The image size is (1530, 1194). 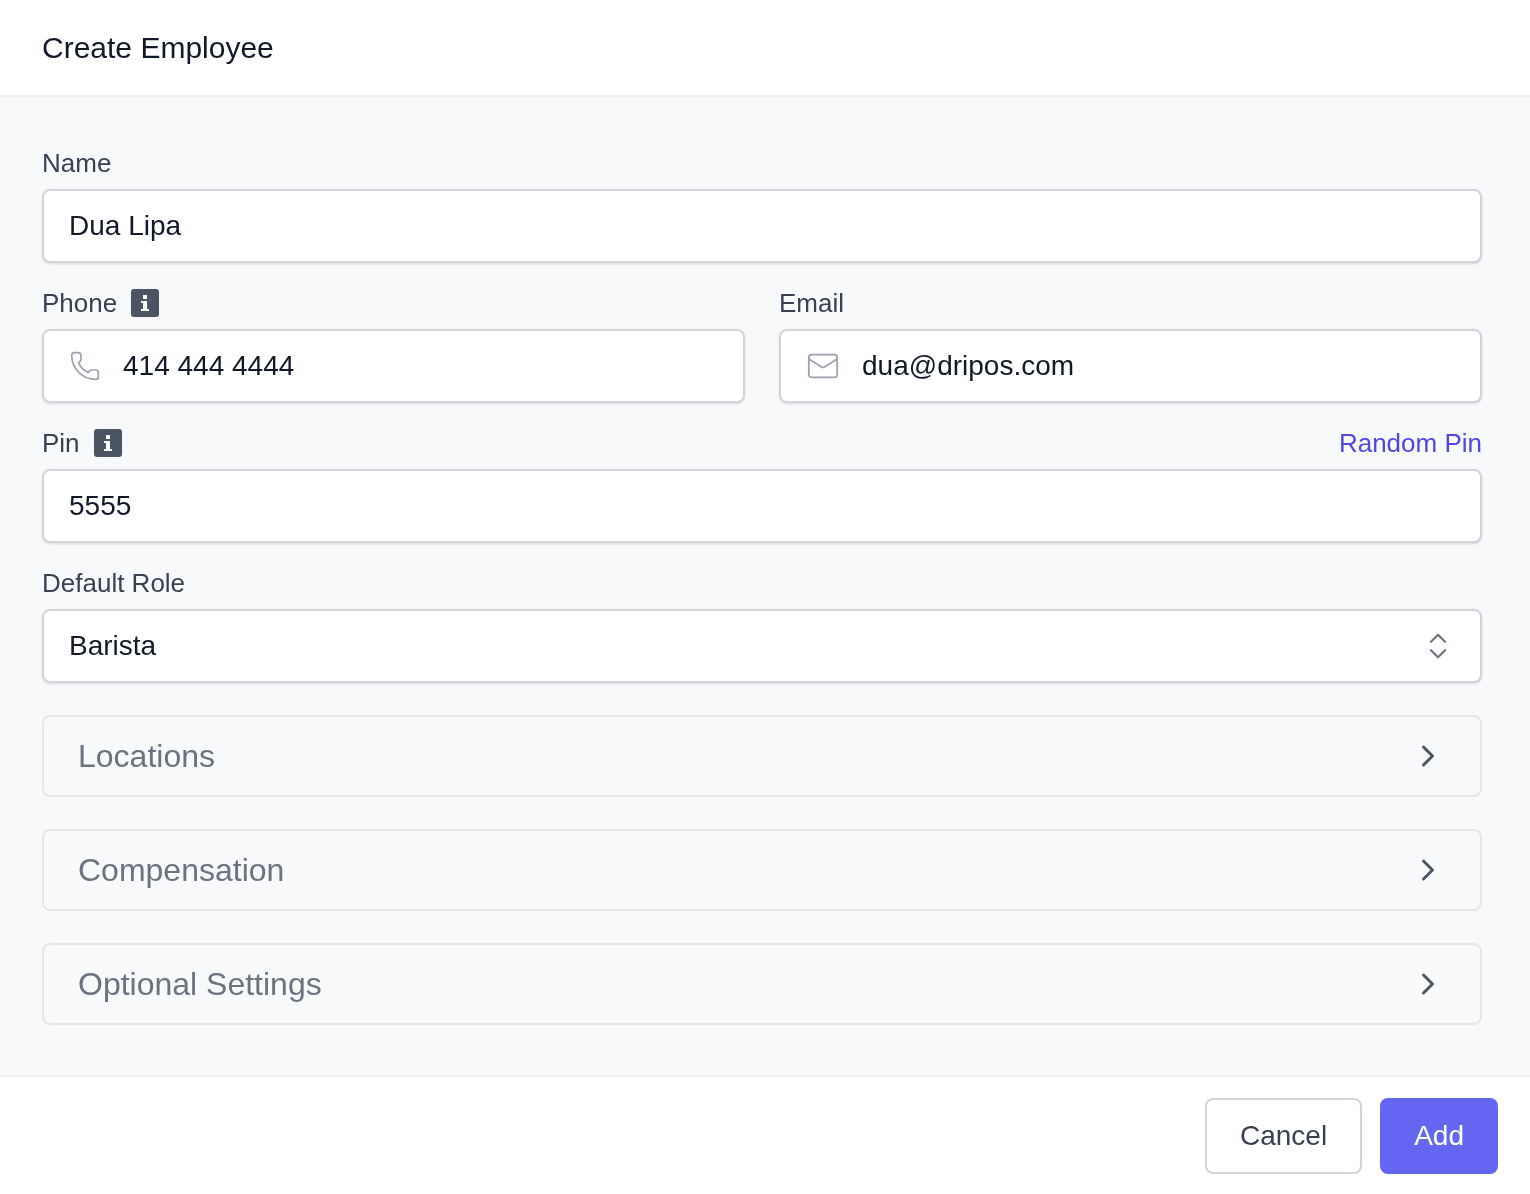 I want to click on random-pin-link: Random Pin, so click(x=1410, y=443).